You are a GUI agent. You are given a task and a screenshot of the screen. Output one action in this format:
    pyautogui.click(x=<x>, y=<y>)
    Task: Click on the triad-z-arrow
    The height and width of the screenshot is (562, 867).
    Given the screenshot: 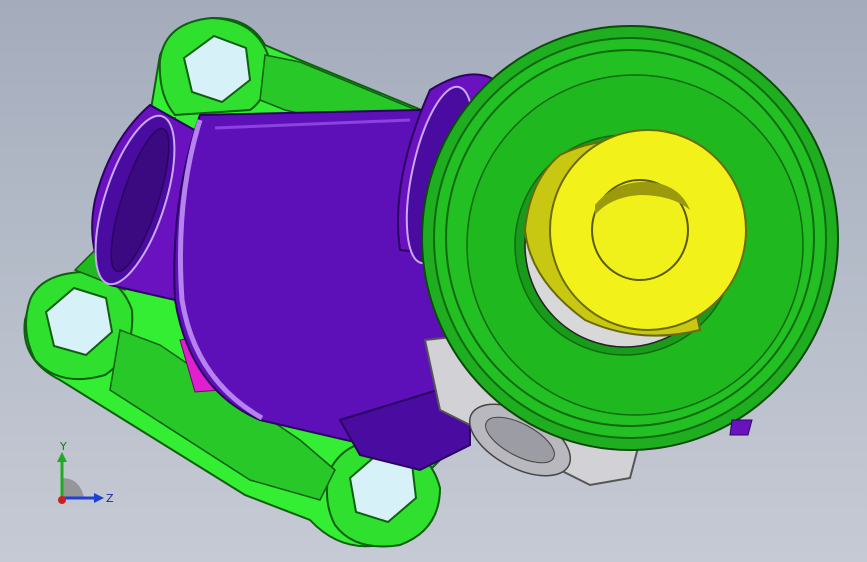 What is the action you would take?
    pyautogui.click(x=99, y=498)
    